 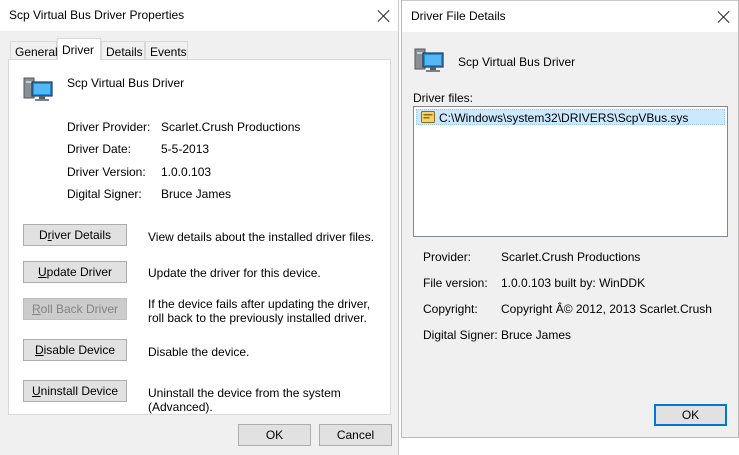 What do you see at coordinates (186, 172) in the screenshot?
I see `driver-version-value: 1.0.0.103` at bounding box center [186, 172].